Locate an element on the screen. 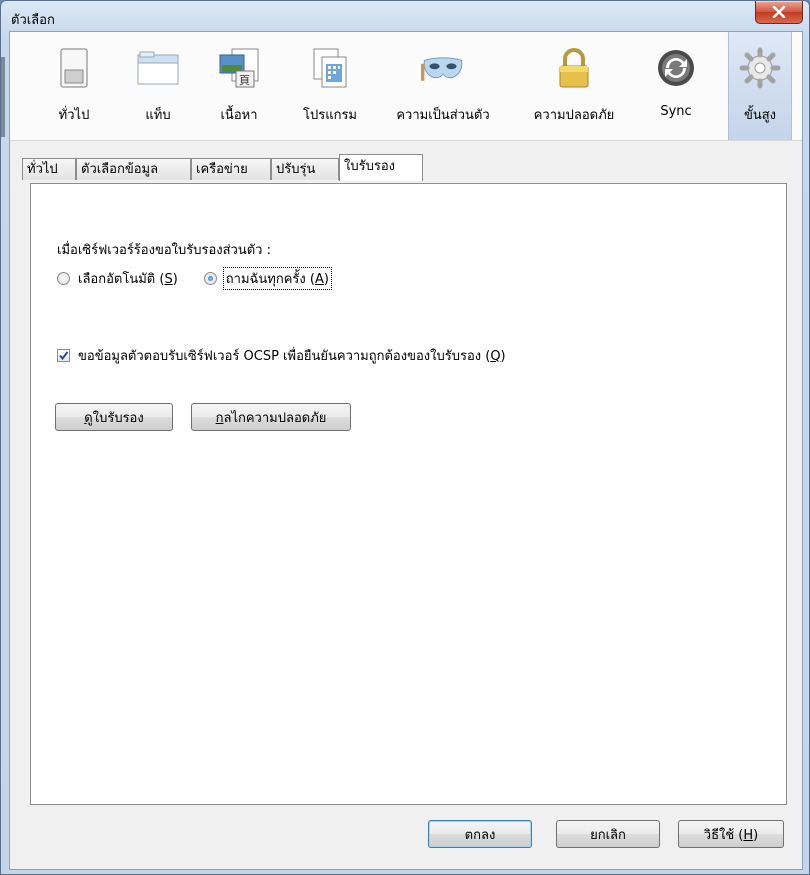 This screenshot has width=810, height=875. svg-text: 頁 is located at coordinates (244, 80).